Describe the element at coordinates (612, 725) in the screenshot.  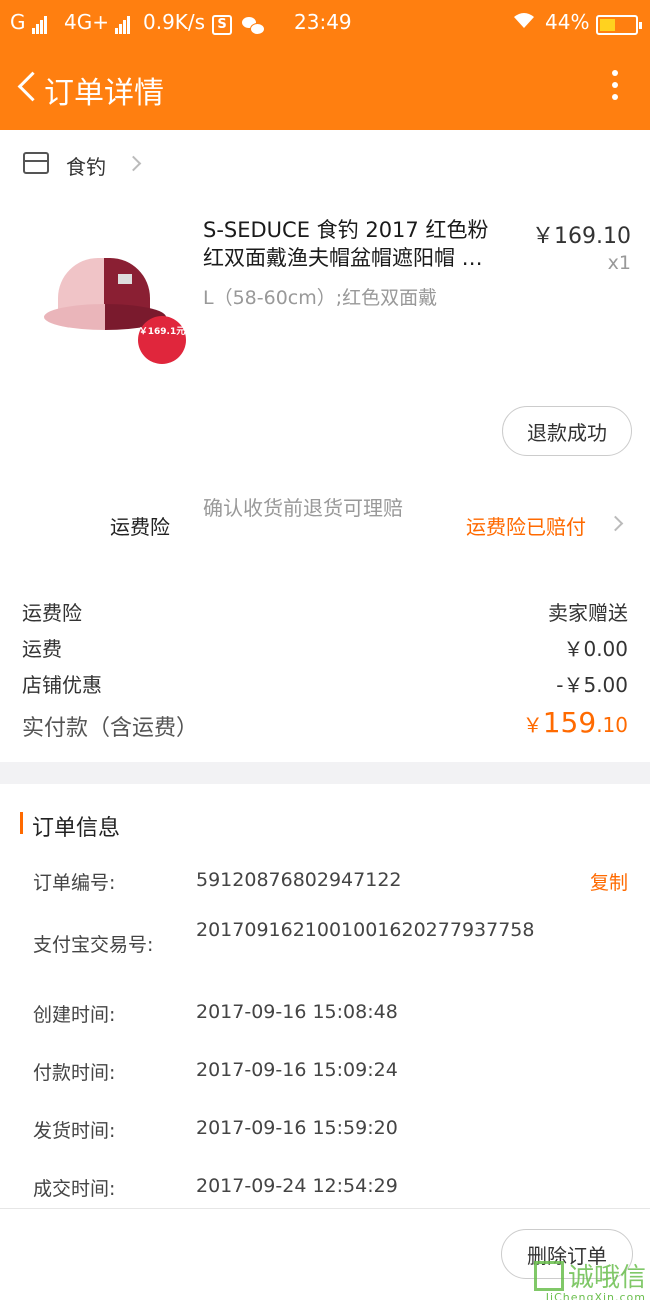
I see `paid-decimal: .10` at that location.